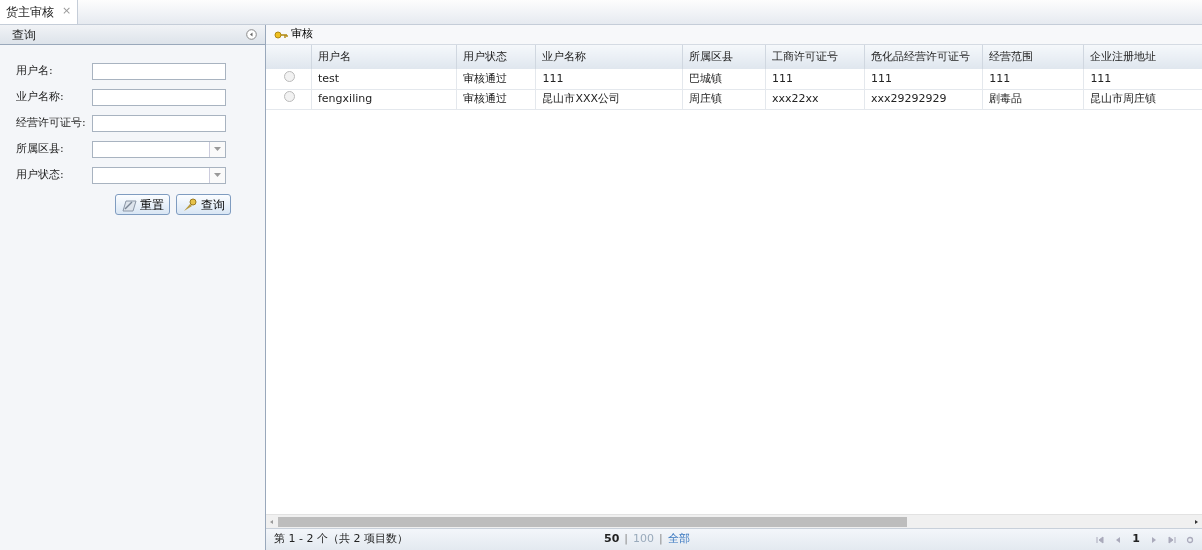 The height and width of the screenshot is (550, 1202). Describe the element at coordinates (251, 34) in the screenshot. I see `collapse-icon` at that location.